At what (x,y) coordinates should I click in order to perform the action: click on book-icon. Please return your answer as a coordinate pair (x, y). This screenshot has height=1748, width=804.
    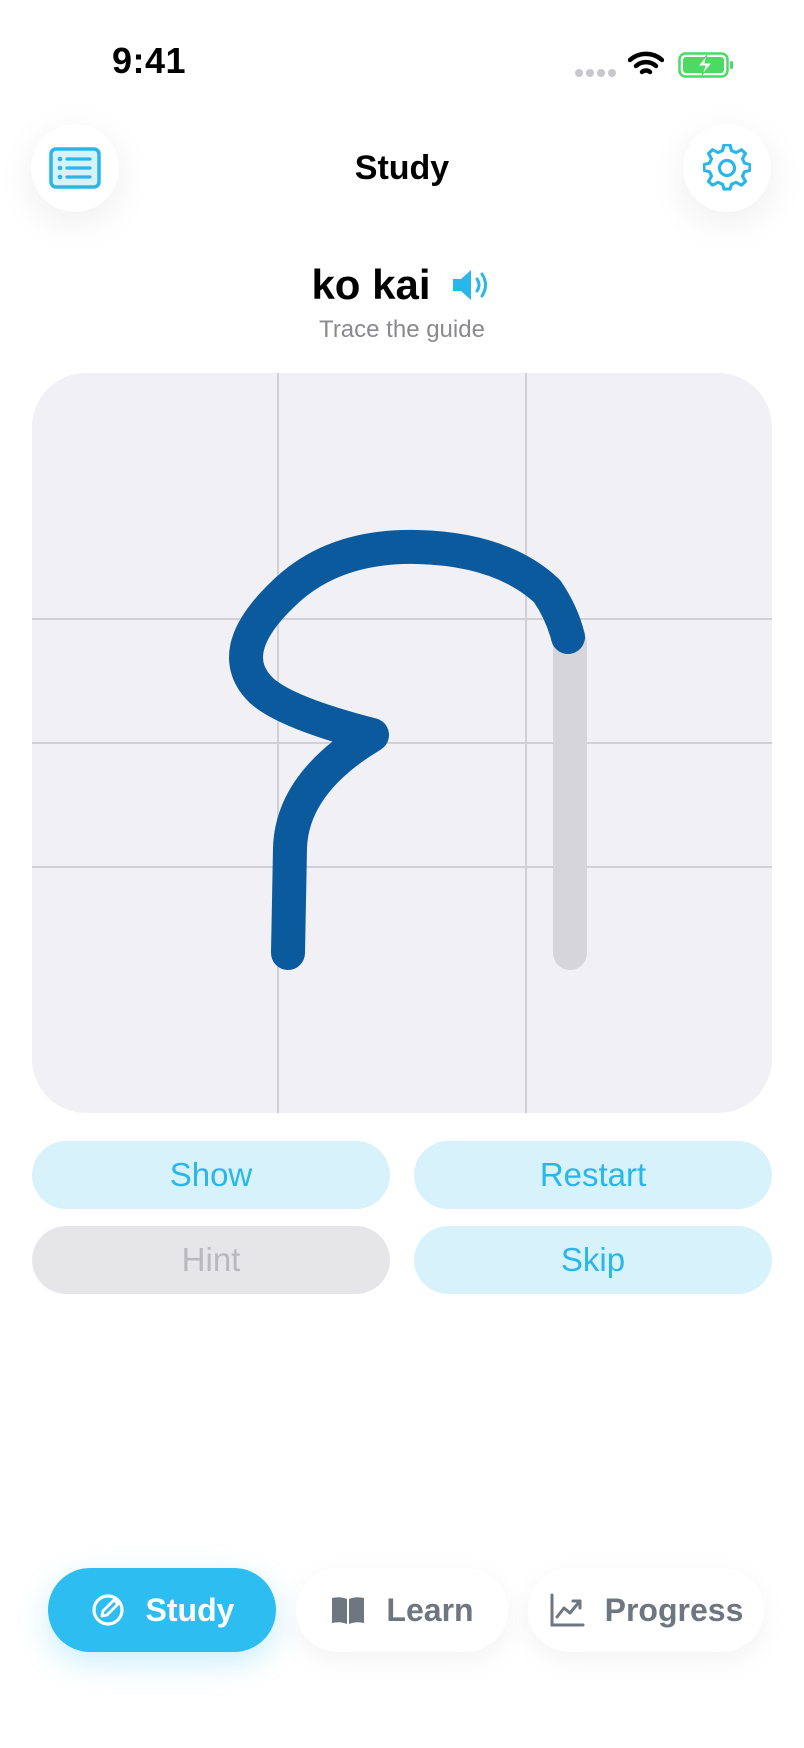
    Looking at the image, I should click on (348, 1610).